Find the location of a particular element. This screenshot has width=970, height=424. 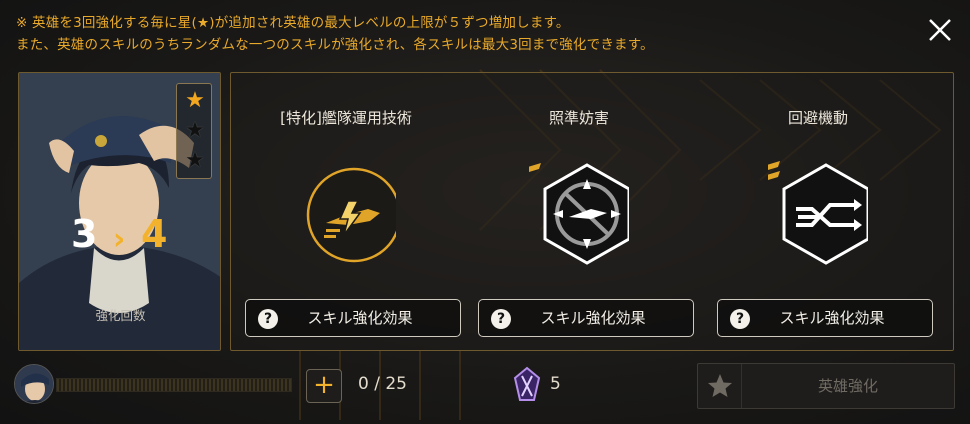

hero-avatar is located at coordinates (34, 384).